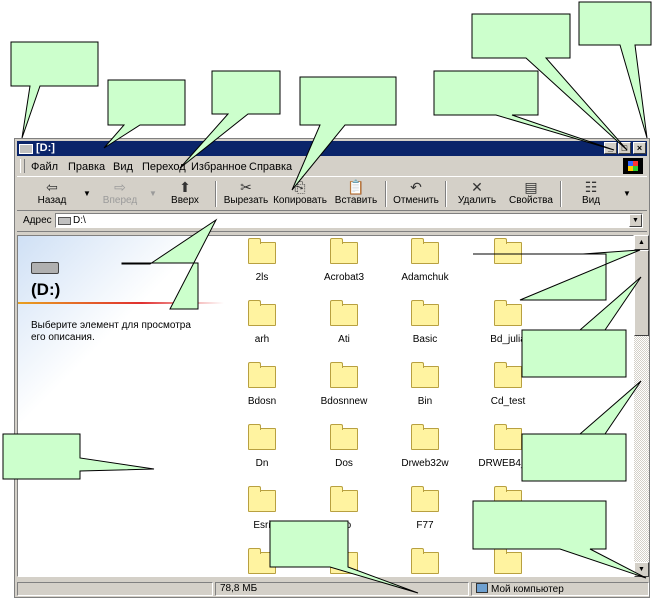 This screenshot has height=601, width=657. I want to click on properties-button: ▤ Свойства, so click(531, 194).